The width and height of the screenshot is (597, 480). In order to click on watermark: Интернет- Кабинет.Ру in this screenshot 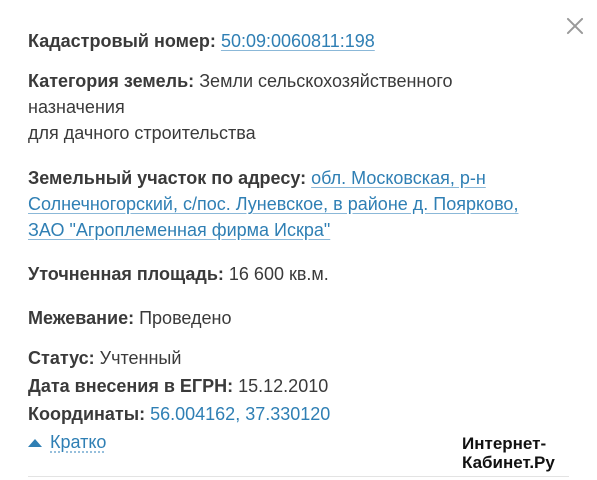, I will do `click(508, 453)`.